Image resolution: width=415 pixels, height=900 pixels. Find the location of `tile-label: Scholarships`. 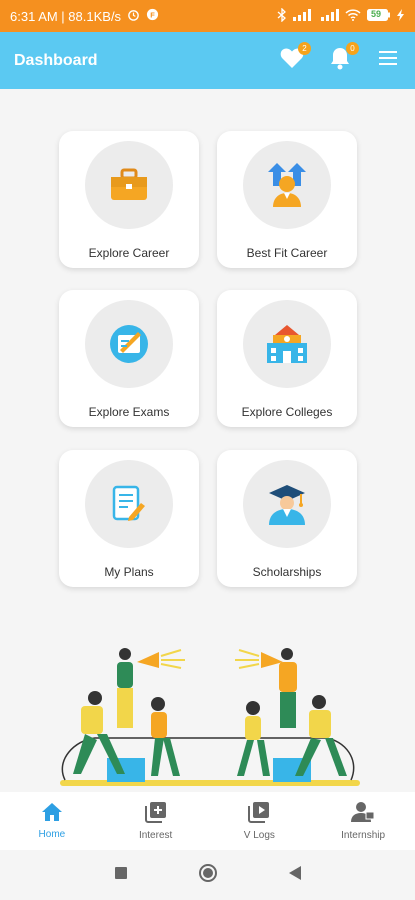

tile-label: Scholarships is located at coordinates (287, 572).